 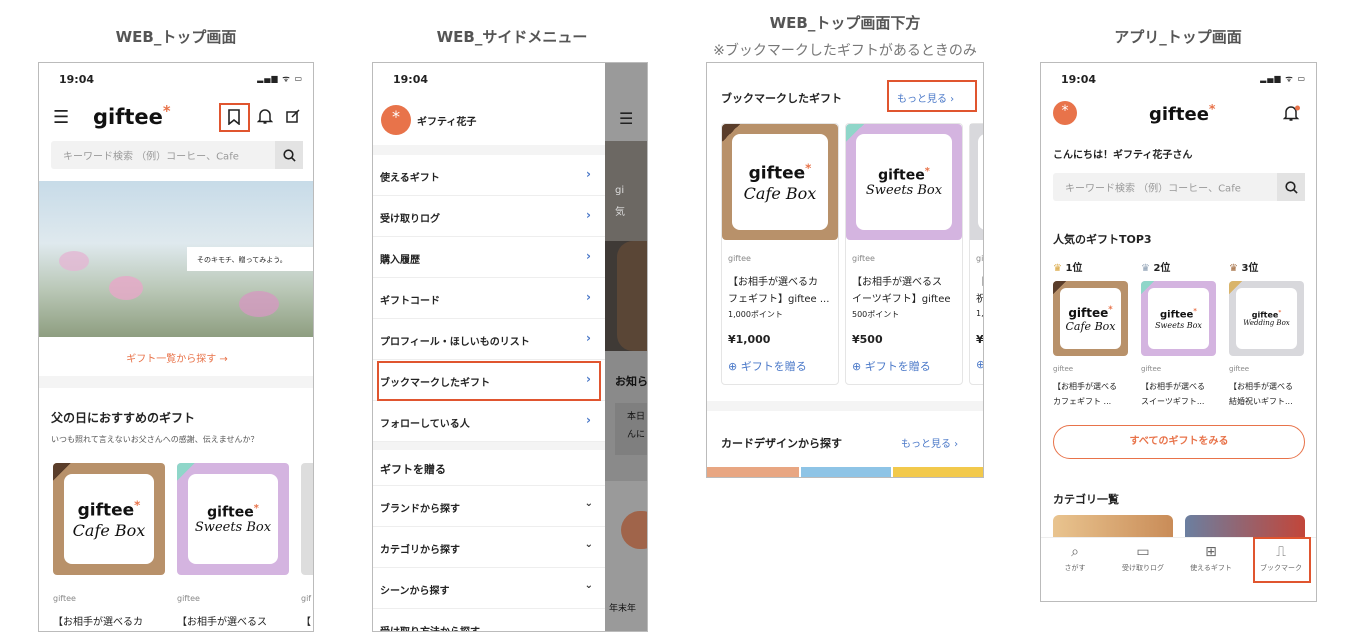 What do you see at coordinates (1211, 552) in the screenshot?
I see `gift-icon: ⊞` at bounding box center [1211, 552].